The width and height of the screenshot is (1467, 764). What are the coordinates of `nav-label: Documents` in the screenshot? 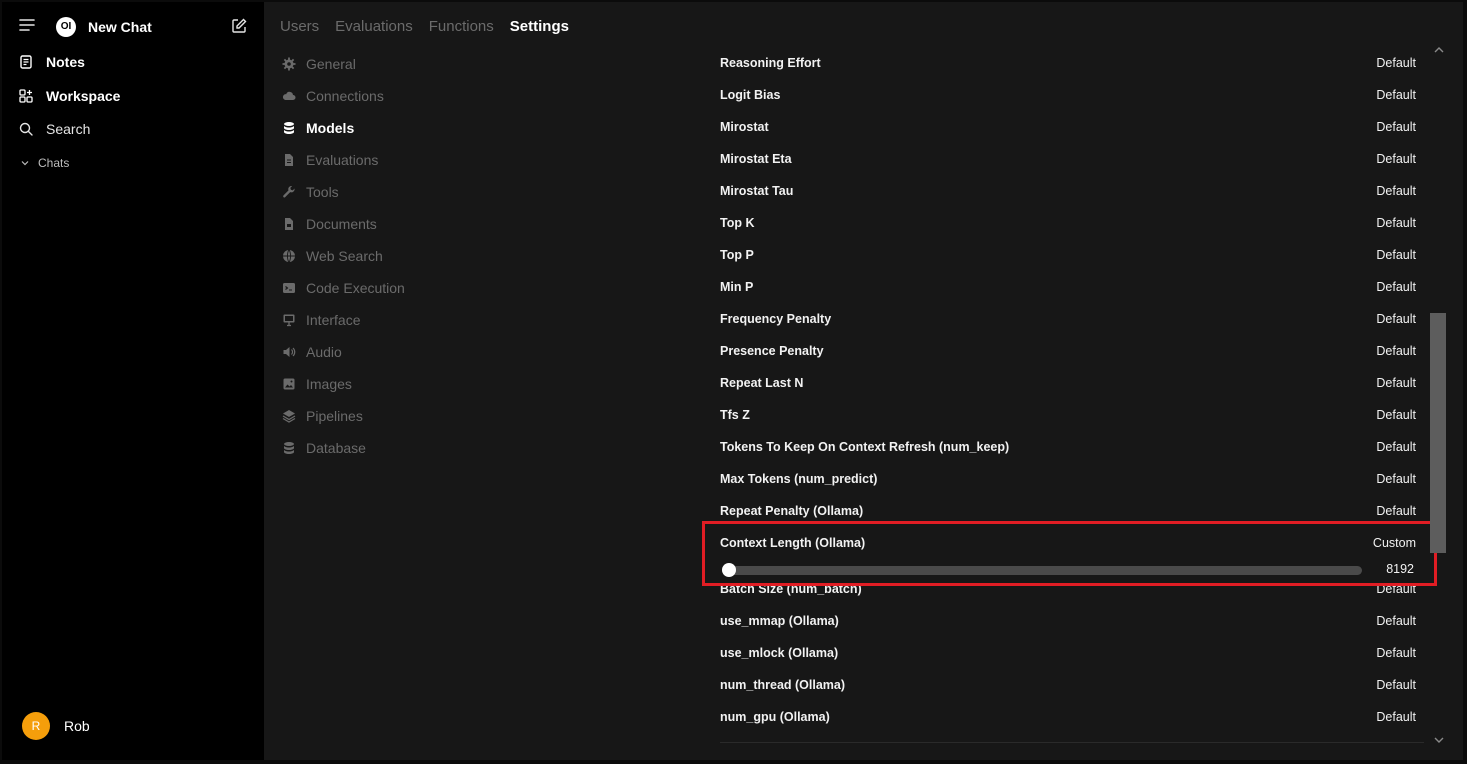 It's located at (341, 224).